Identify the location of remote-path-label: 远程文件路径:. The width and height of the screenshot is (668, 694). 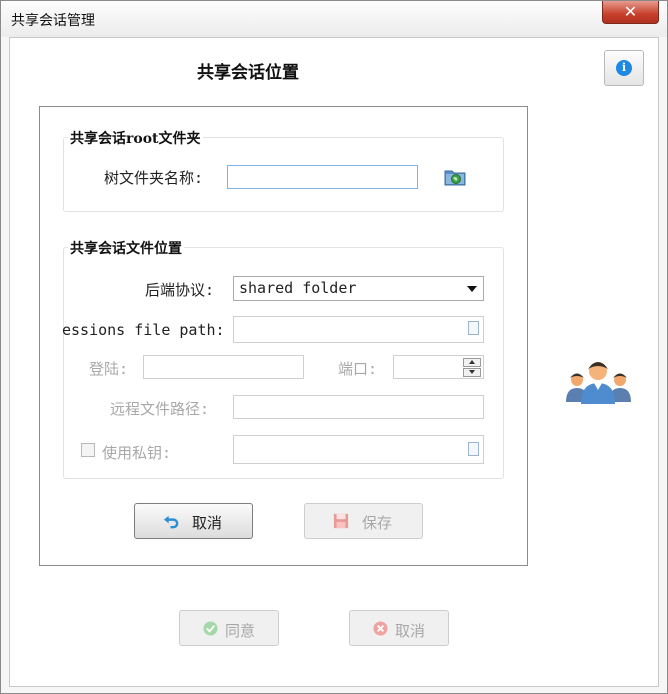
(160, 409).